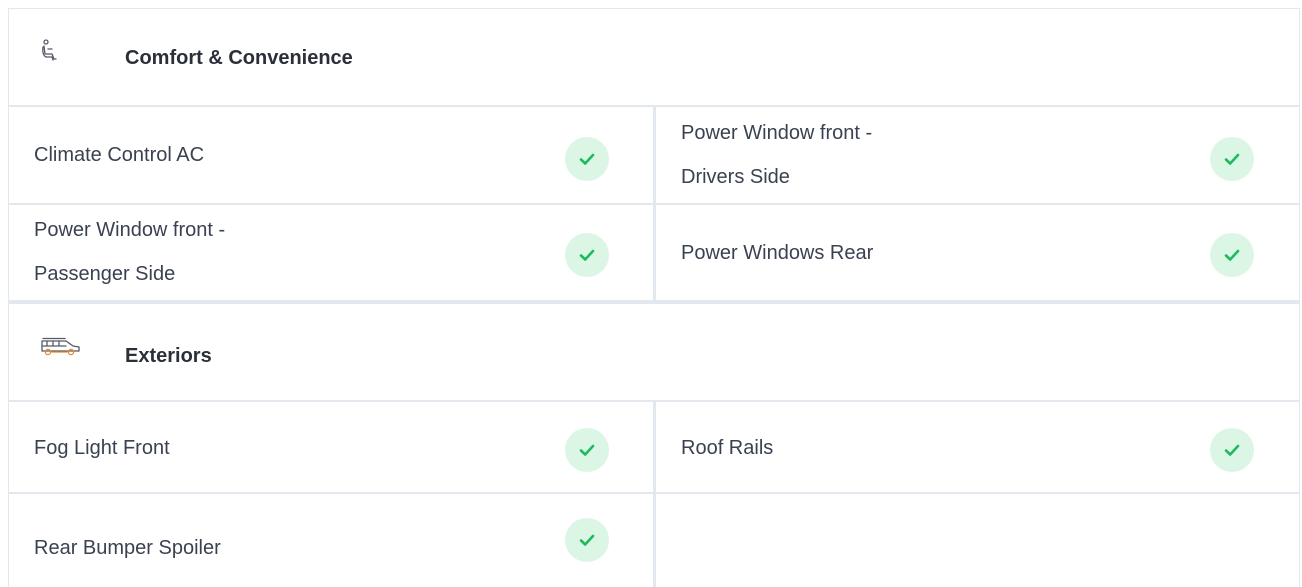 This screenshot has height=587, width=1302. What do you see at coordinates (977, 156) in the screenshot?
I see `feature-item: Power Window front - Drivers Side` at bounding box center [977, 156].